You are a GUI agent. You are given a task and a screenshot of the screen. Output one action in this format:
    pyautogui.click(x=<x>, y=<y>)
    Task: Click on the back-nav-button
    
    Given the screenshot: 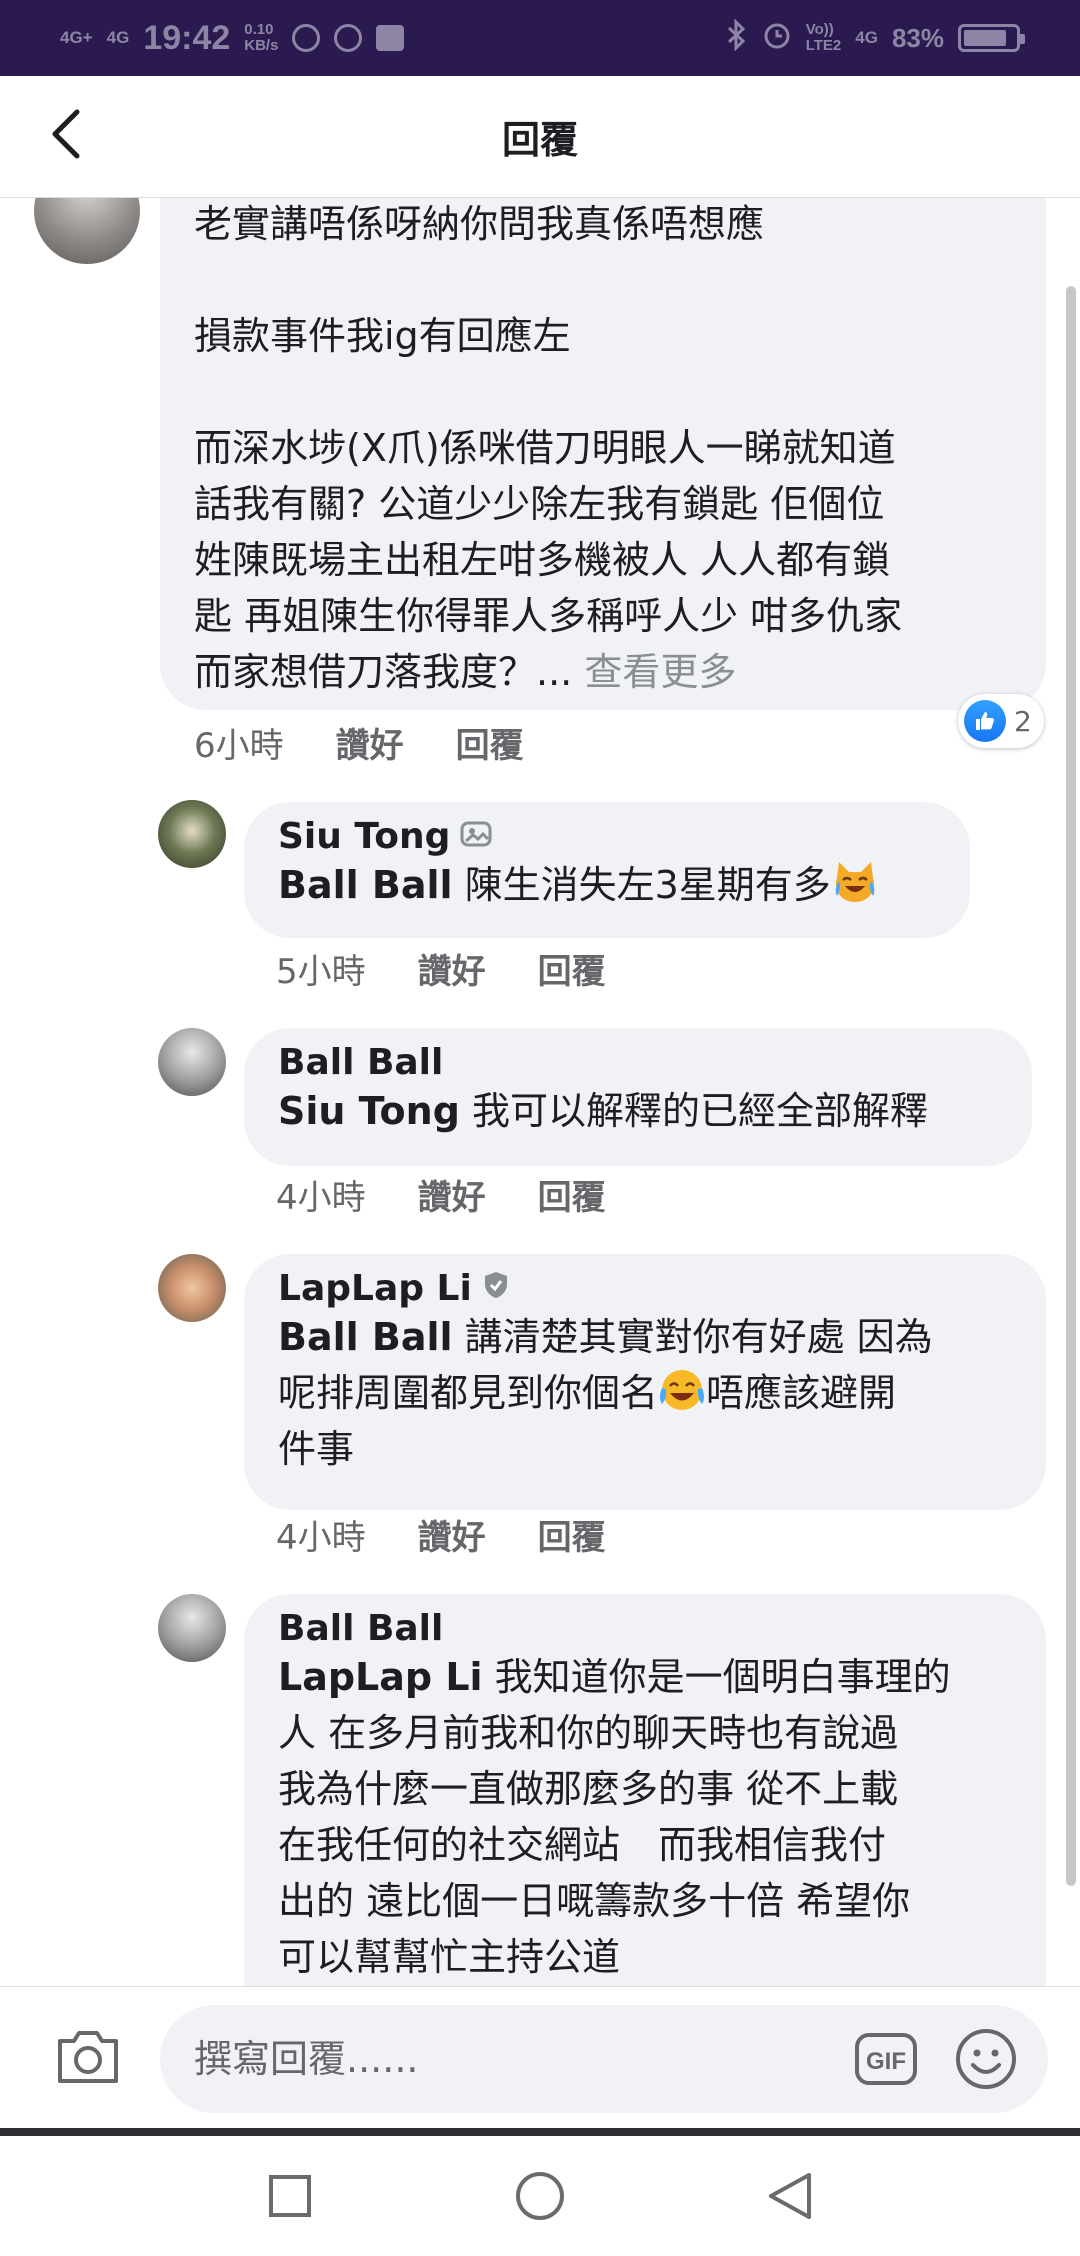 What is the action you would take?
    pyautogui.click(x=790, y=2196)
    